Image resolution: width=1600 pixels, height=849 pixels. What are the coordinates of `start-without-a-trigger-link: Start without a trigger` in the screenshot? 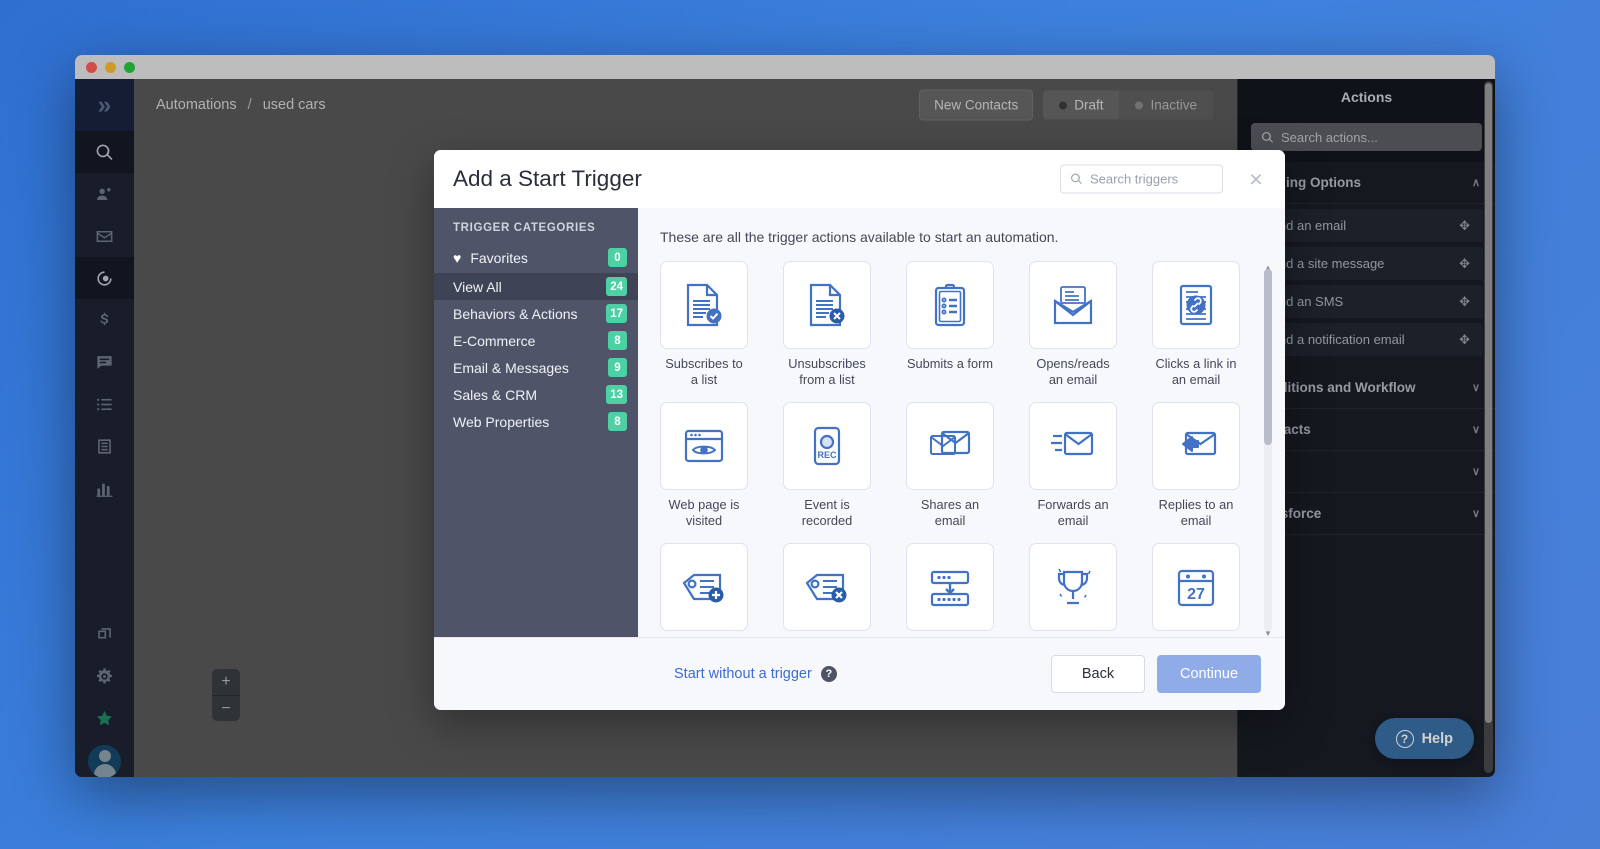 It's located at (743, 674).